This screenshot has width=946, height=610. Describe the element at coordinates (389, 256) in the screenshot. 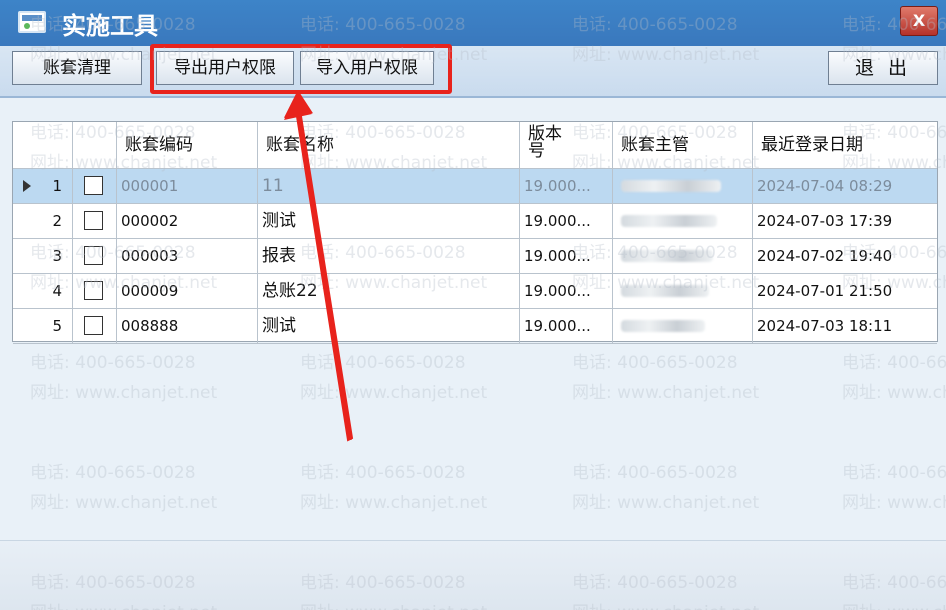

I see `cell-name: 报表` at that location.